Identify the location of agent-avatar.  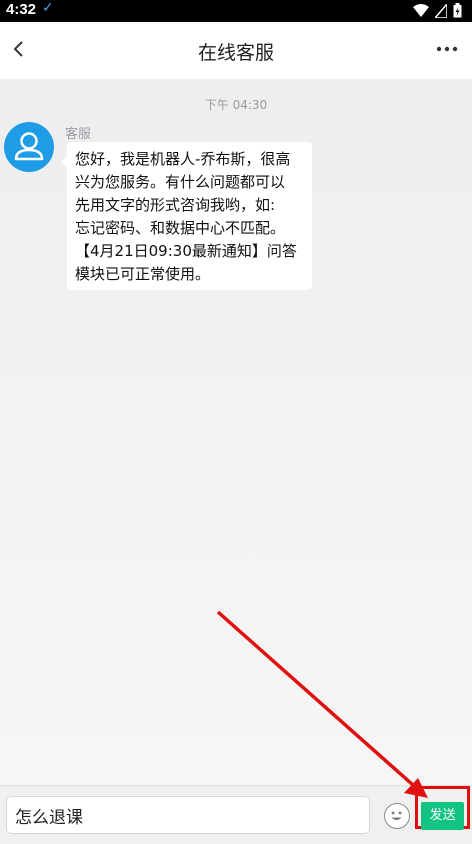
(29, 147).